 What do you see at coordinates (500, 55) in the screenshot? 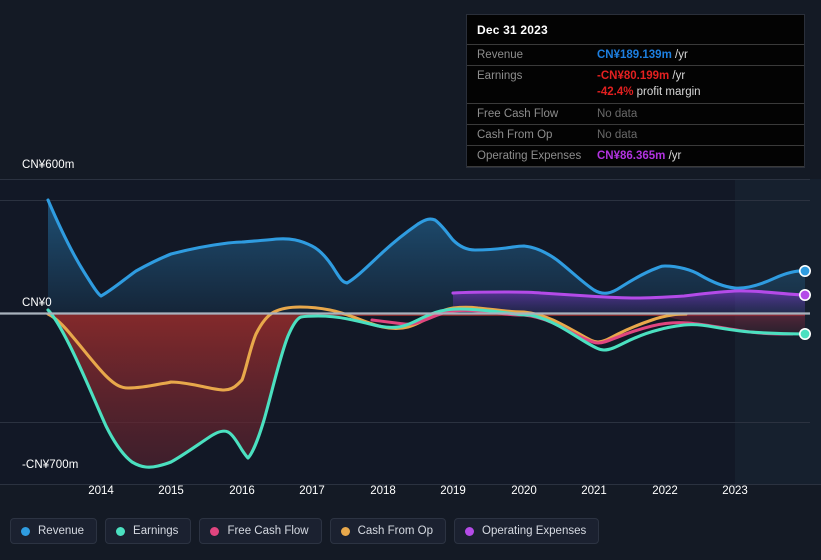
I see `tooltip-row-label: Revenue` at bounding box center [500, 55].